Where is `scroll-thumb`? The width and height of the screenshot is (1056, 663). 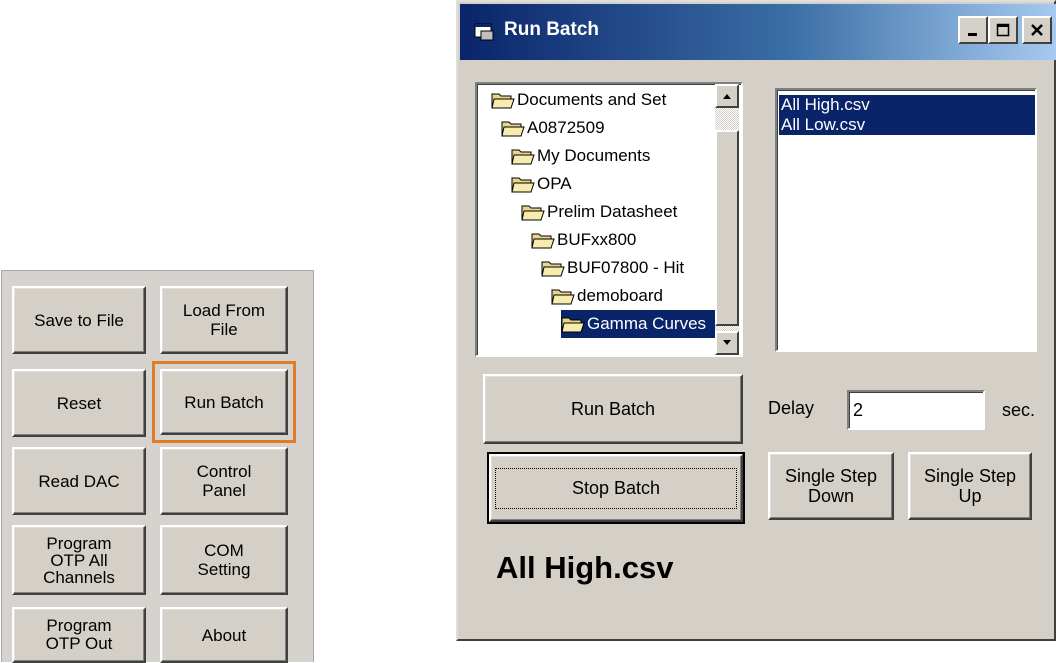
scroll-thumb is located at coordinates (727, 228).